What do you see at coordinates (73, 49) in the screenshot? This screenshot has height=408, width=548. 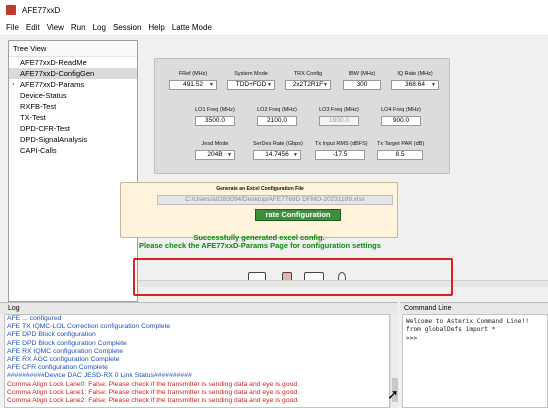 I see `tree-view-header: Tree View` at bounding box center [73, 49].